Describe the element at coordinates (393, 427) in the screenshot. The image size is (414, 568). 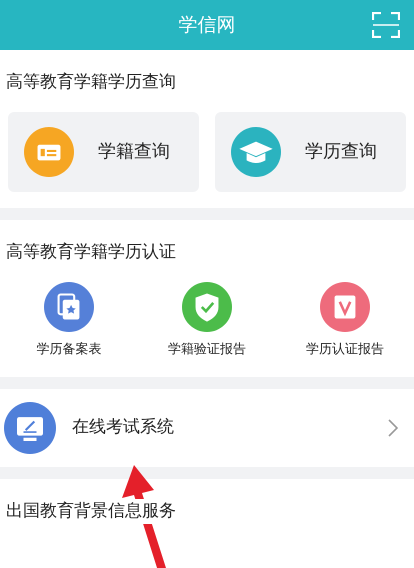
I see `chevron-right-icon` at that location.